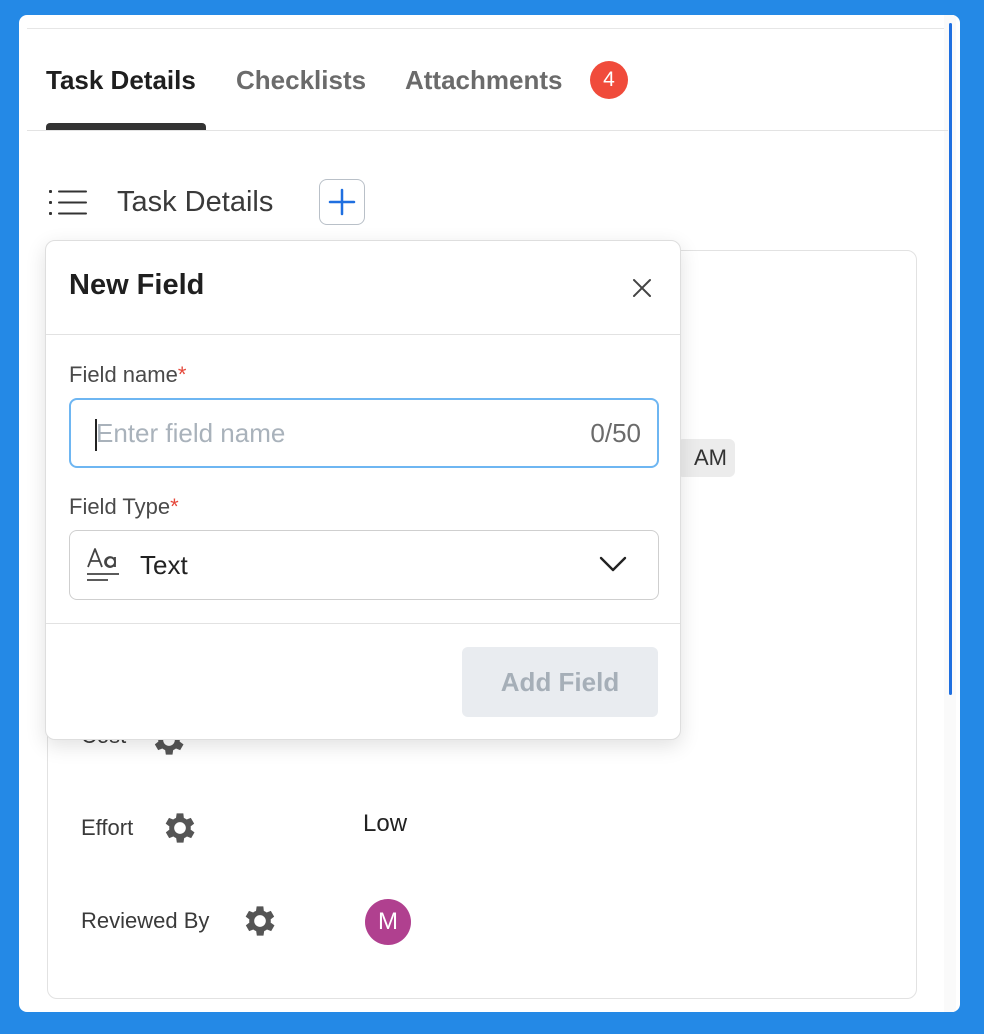 The width and height of the screenshot is (984, 1034). I want to click on detail-label-effort: Effort, so click(107, 827).